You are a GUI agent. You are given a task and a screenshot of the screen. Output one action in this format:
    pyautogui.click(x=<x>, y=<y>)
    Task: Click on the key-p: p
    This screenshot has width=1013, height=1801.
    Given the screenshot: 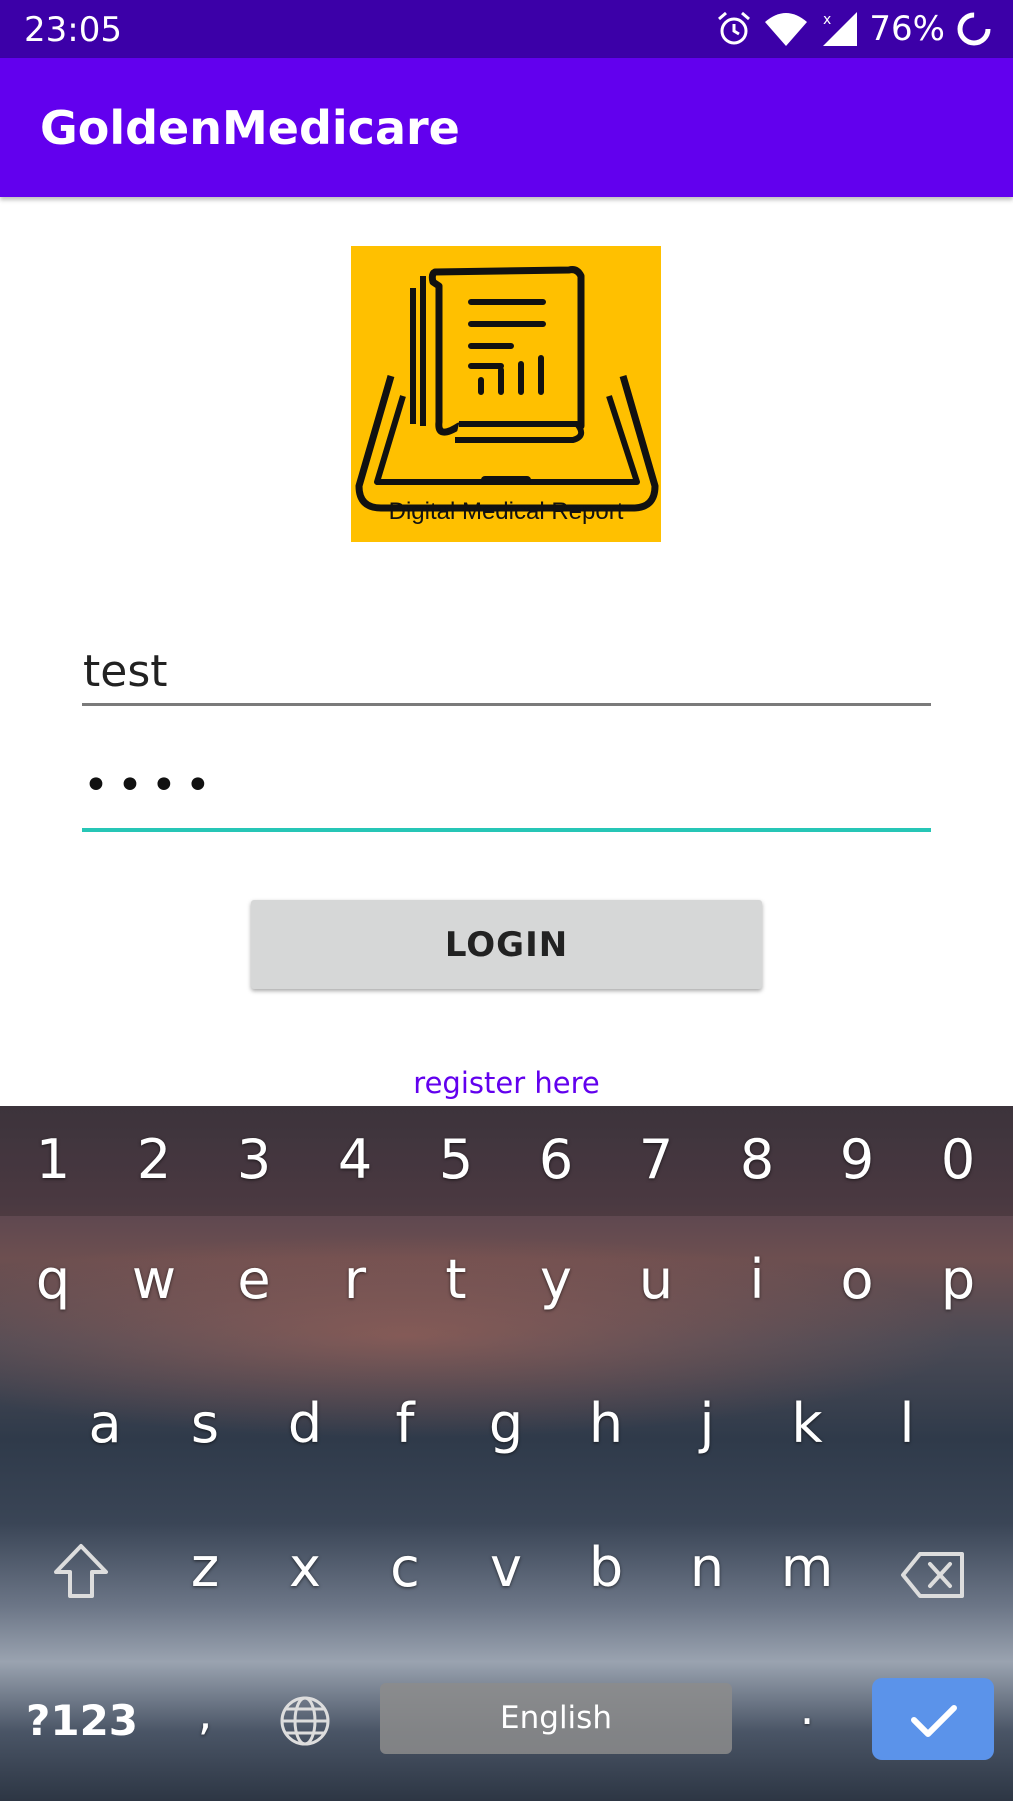 What is the action you would take?
    pyautogui.click(x=958, y=1279)
    